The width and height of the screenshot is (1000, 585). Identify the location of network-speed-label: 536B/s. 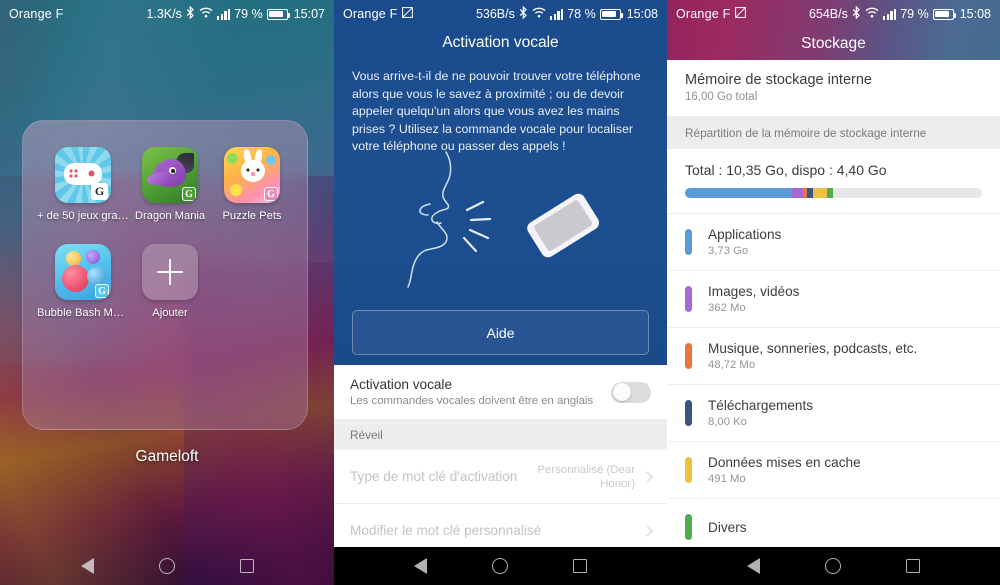
(495, 14).